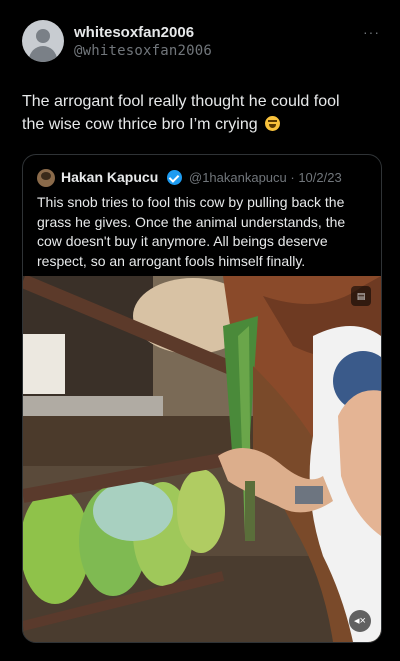 This screenshot has width=400, height=661. Describe the element at coordinates (109, 177) in the screenshot. I see `quoted-display-name: Hakan Kapucu` at that location.